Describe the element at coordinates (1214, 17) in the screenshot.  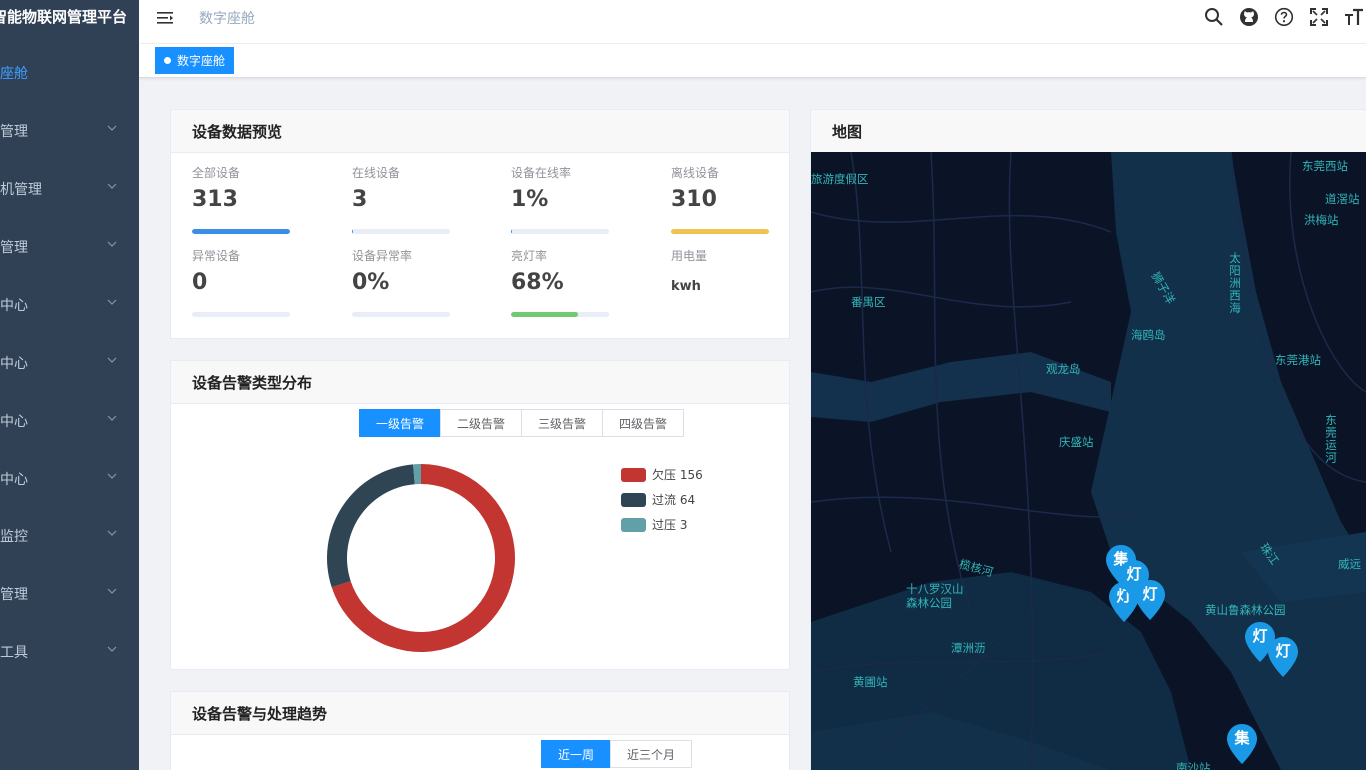
I see `search-icon` at that location.